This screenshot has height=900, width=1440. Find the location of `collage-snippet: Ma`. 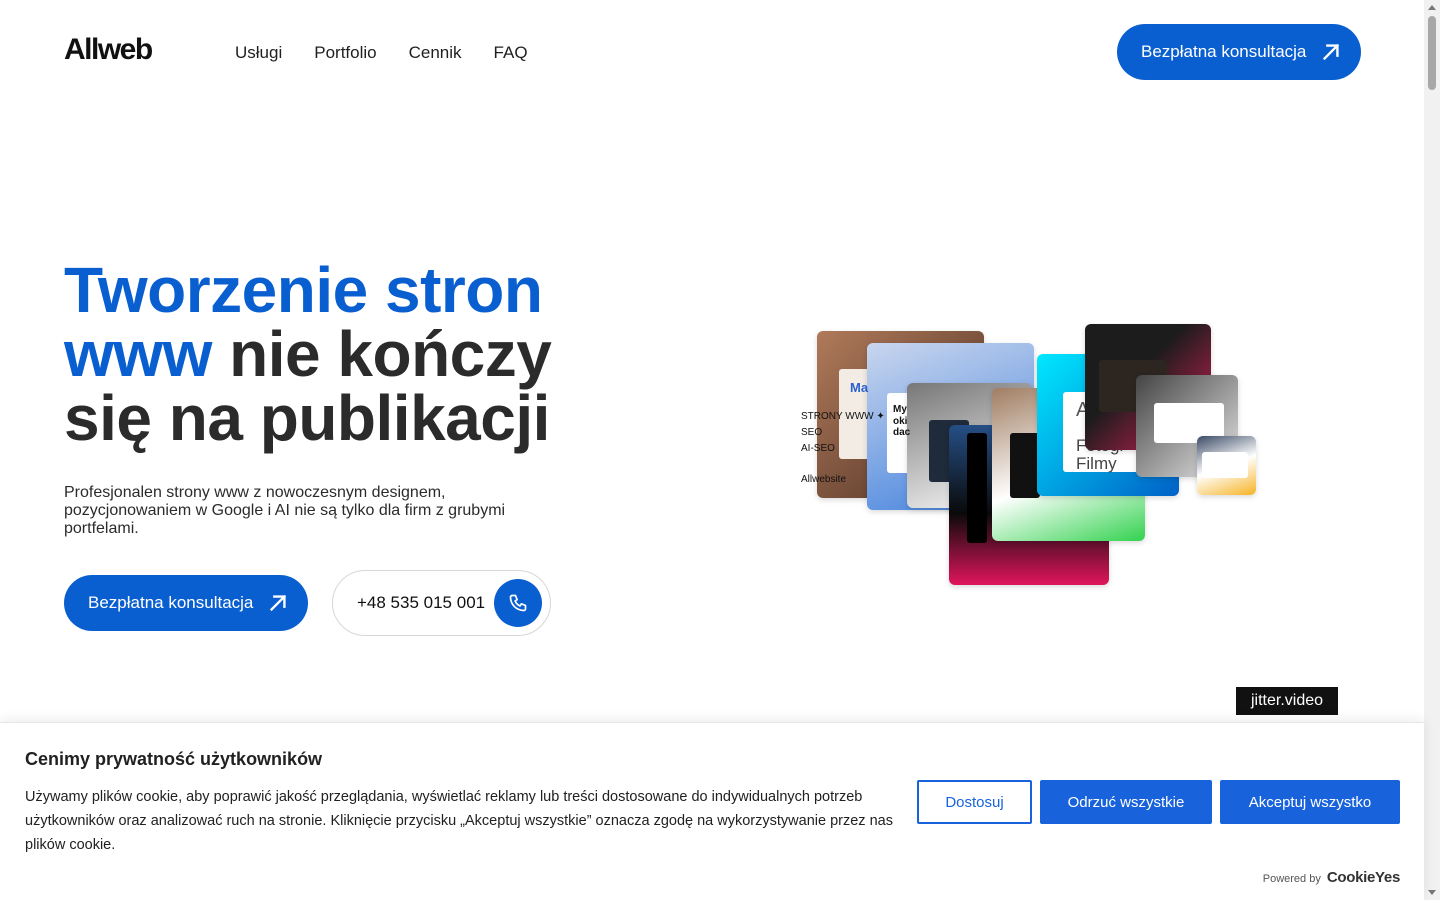

collage-snippet: Ma is located at coordinates (859, 387).